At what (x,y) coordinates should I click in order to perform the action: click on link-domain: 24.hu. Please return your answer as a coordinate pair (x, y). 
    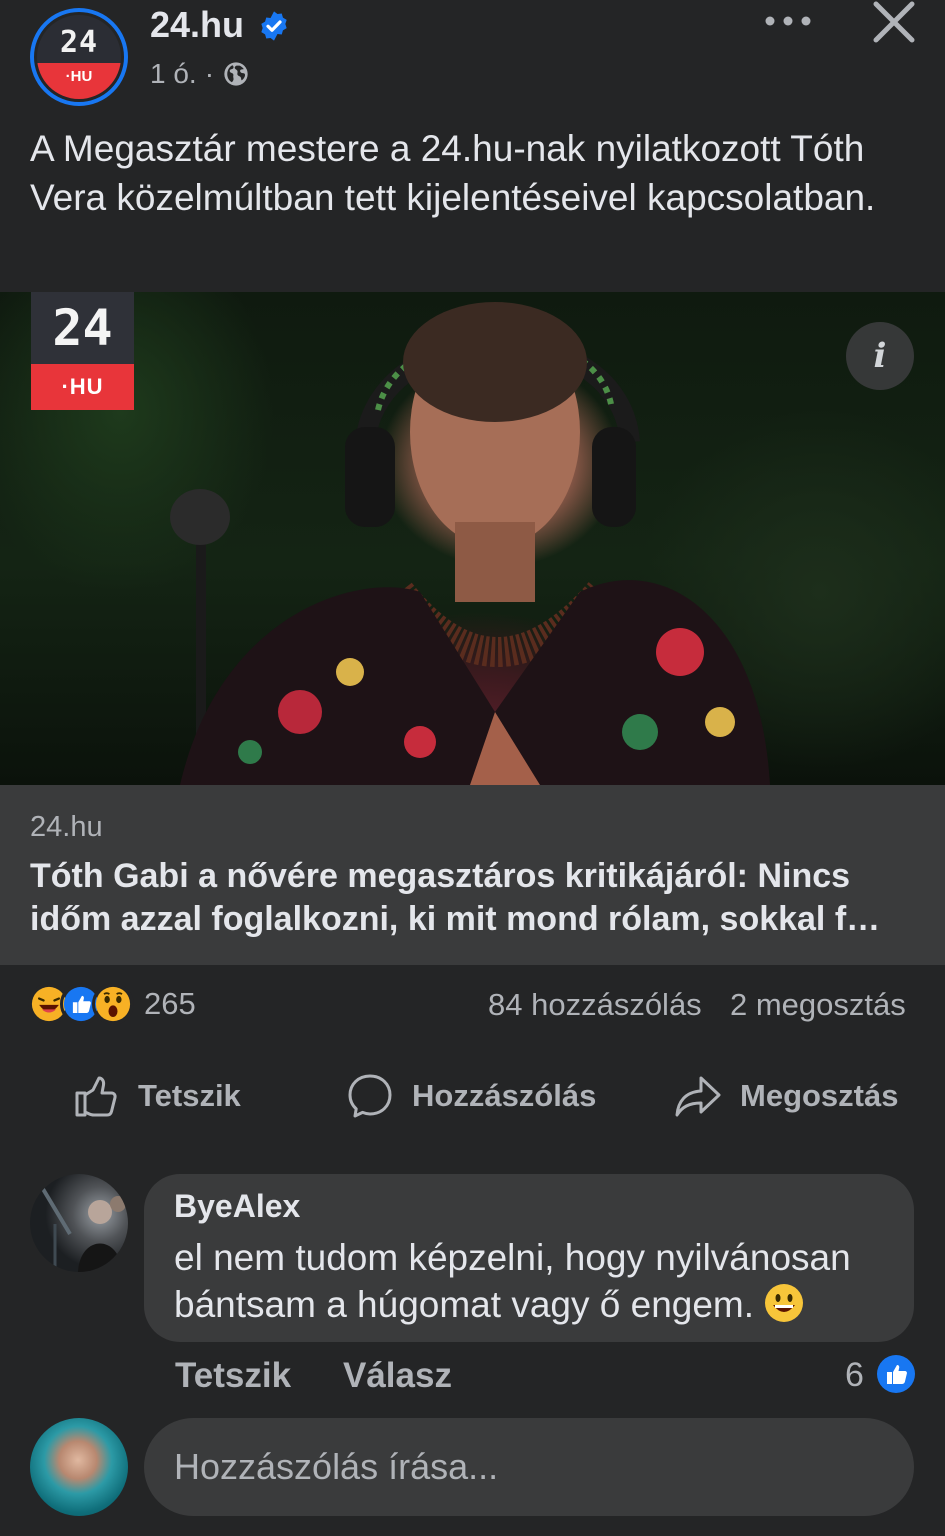
    Looking at the image, I should click on (66, 827).